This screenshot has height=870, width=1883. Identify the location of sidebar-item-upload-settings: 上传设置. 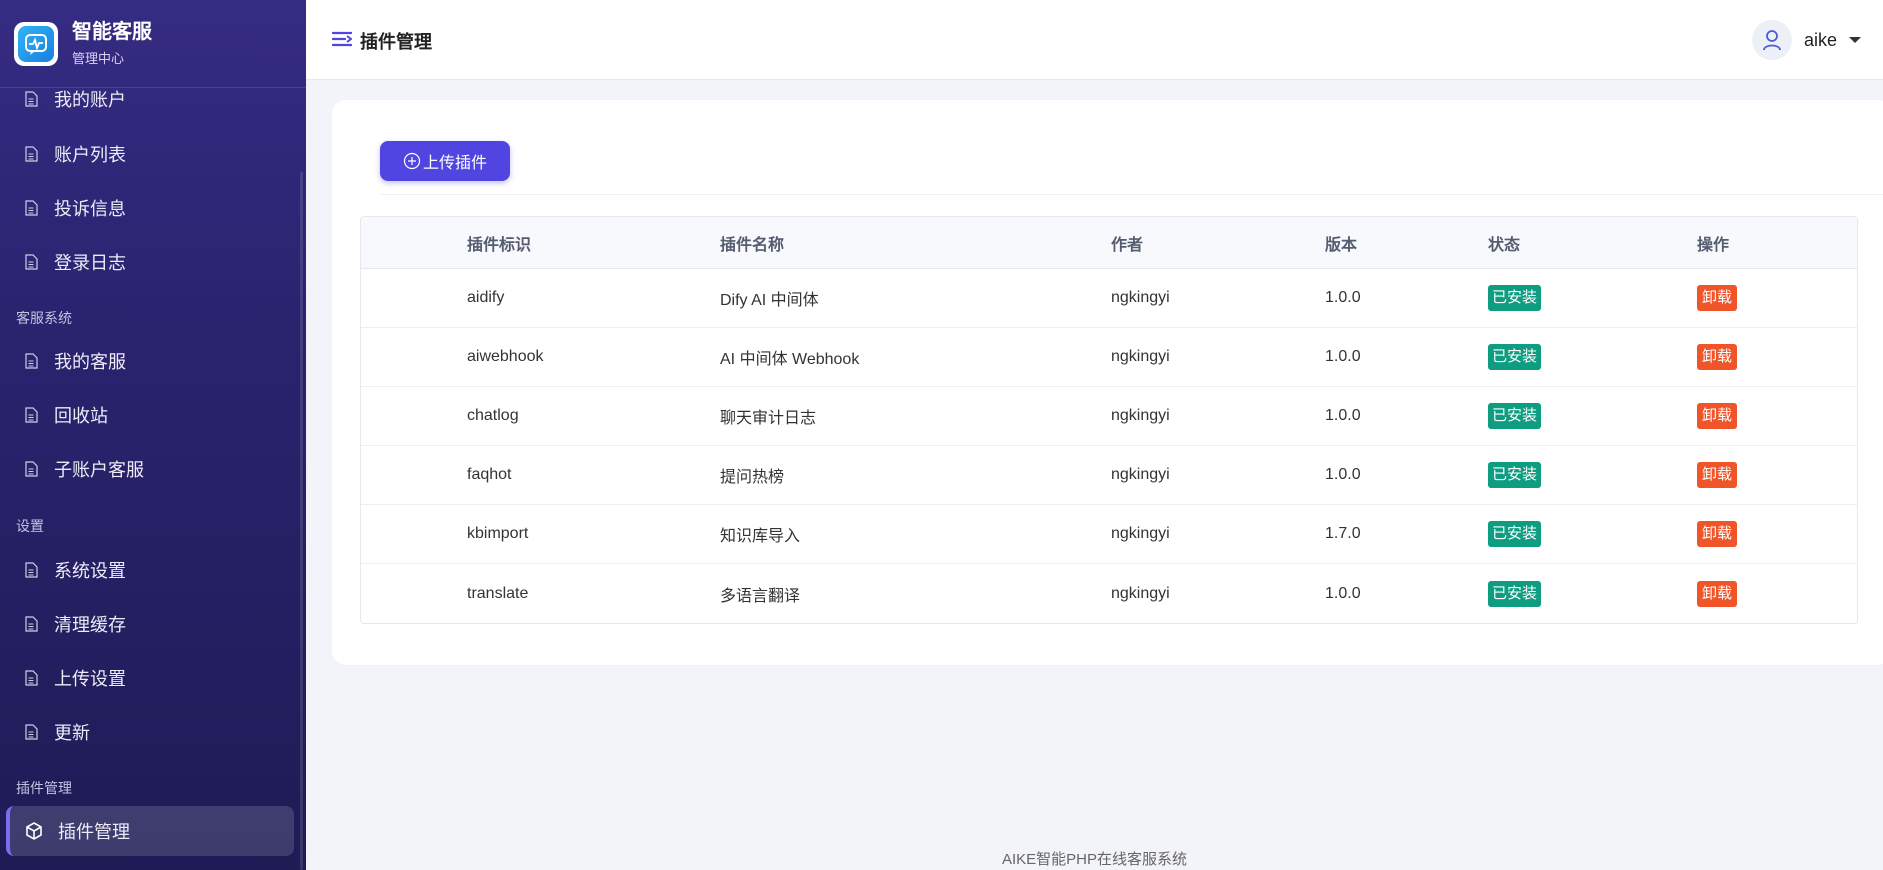
(150, 678).